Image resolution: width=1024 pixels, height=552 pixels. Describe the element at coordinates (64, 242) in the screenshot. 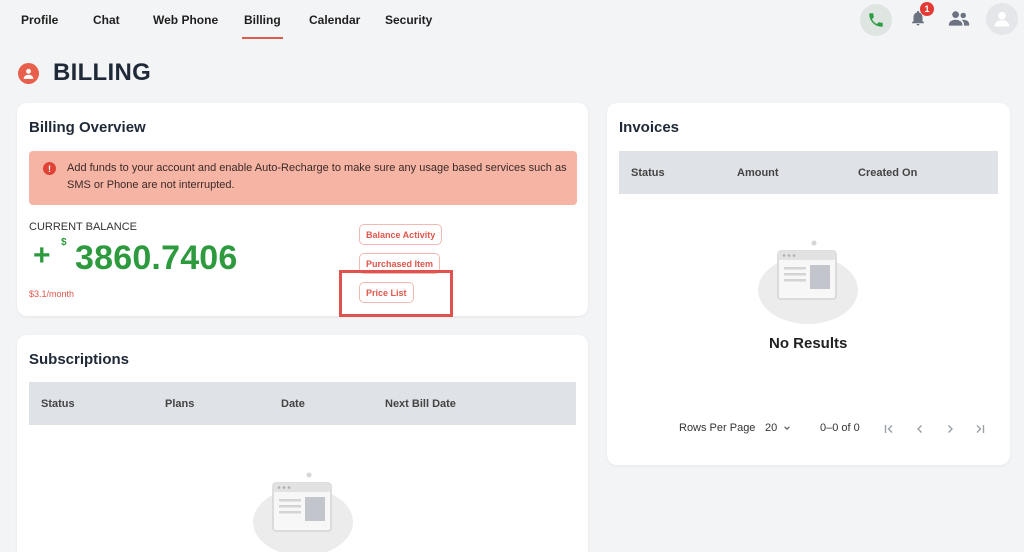

I see `balance-currency: $` at that location.